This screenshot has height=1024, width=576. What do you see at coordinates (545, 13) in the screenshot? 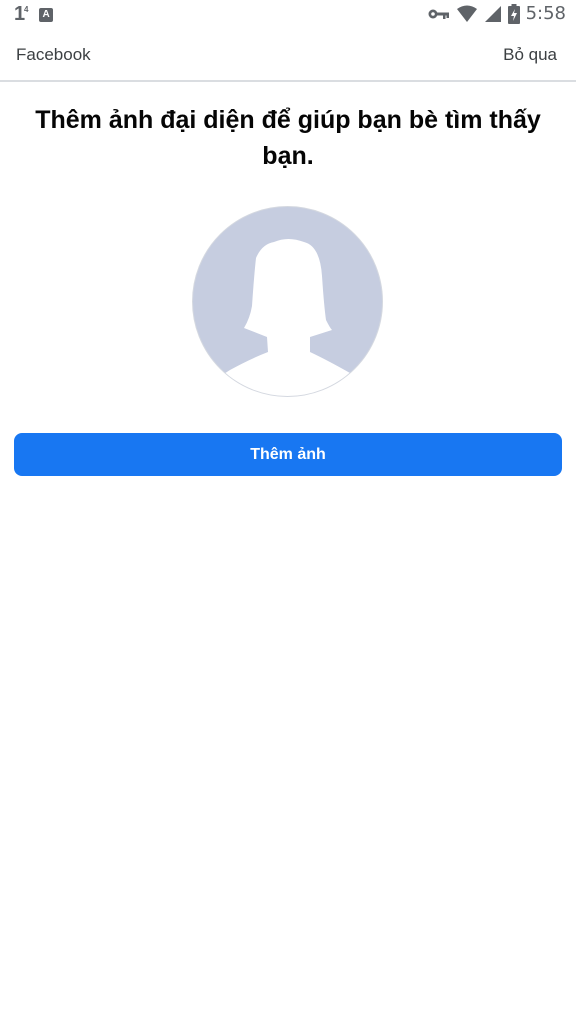
I see `status-time: 5:58` at bounding box center [545, 13].